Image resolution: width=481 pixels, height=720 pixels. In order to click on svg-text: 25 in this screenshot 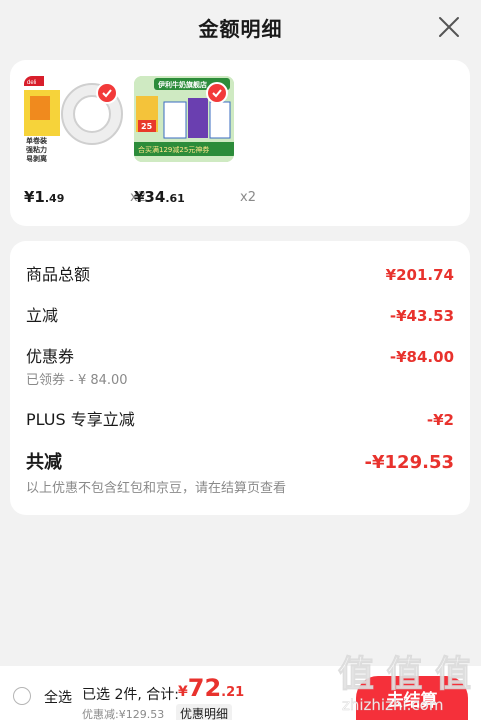, I will do `click(147, 126)`.